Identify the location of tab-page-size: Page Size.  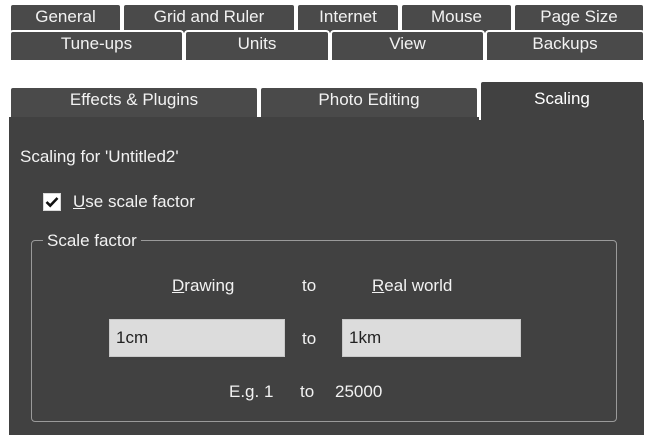
(579, 18).